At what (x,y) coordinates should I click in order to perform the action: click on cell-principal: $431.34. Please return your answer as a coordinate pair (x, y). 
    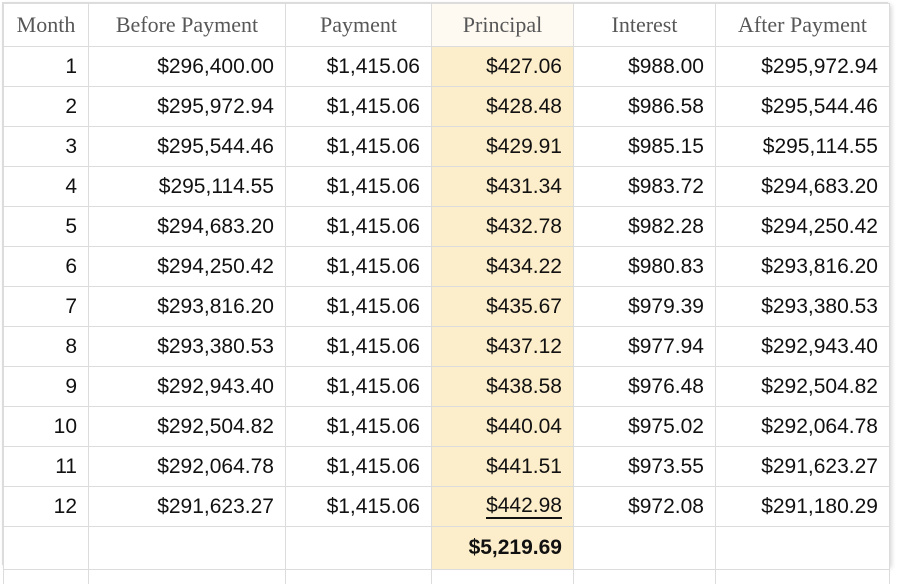
    Looking at the image, I should click on (503, 187).